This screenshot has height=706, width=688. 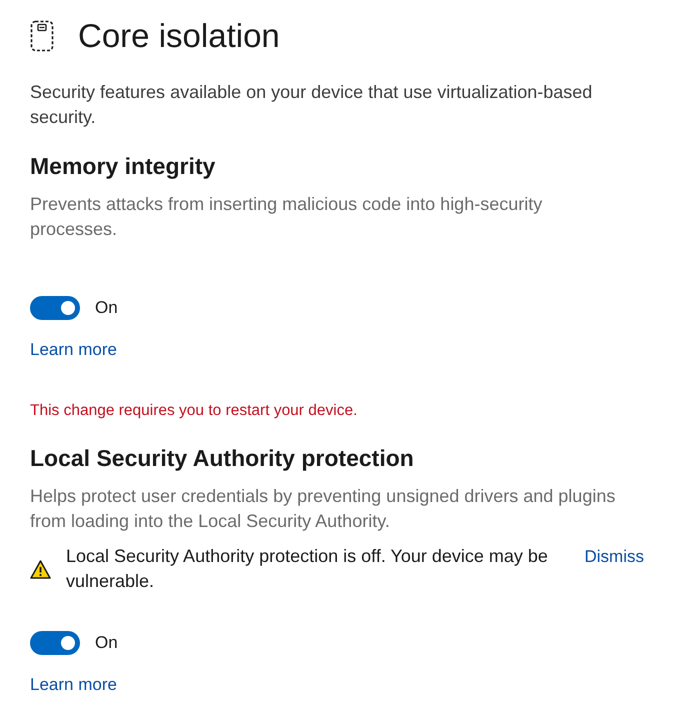 What do you see at coordinates (312, 105) in the screenshot?
I see `page-description: Security features available on your device that use virtualization-based security.` at bounding box center [312, 105].